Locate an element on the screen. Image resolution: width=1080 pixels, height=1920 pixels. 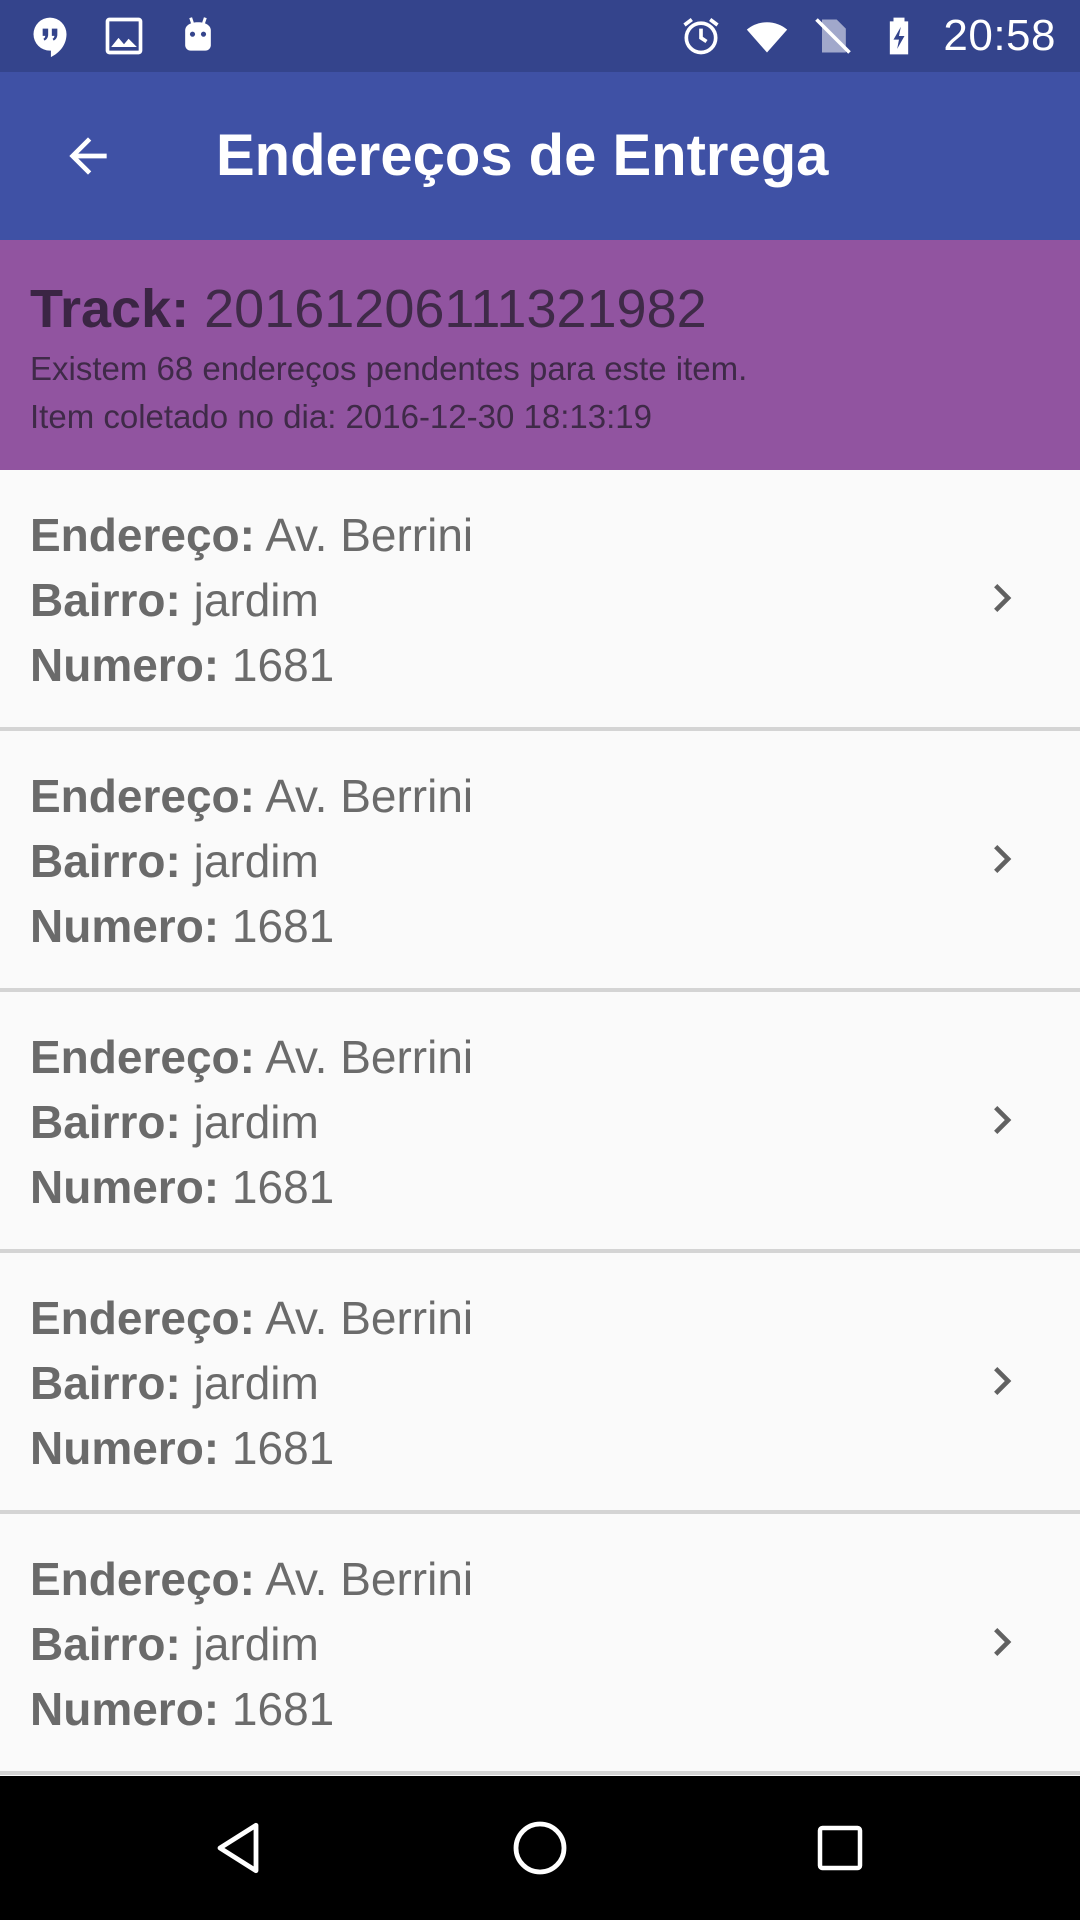
track-label: Track: is located at coordinates (110, 309).